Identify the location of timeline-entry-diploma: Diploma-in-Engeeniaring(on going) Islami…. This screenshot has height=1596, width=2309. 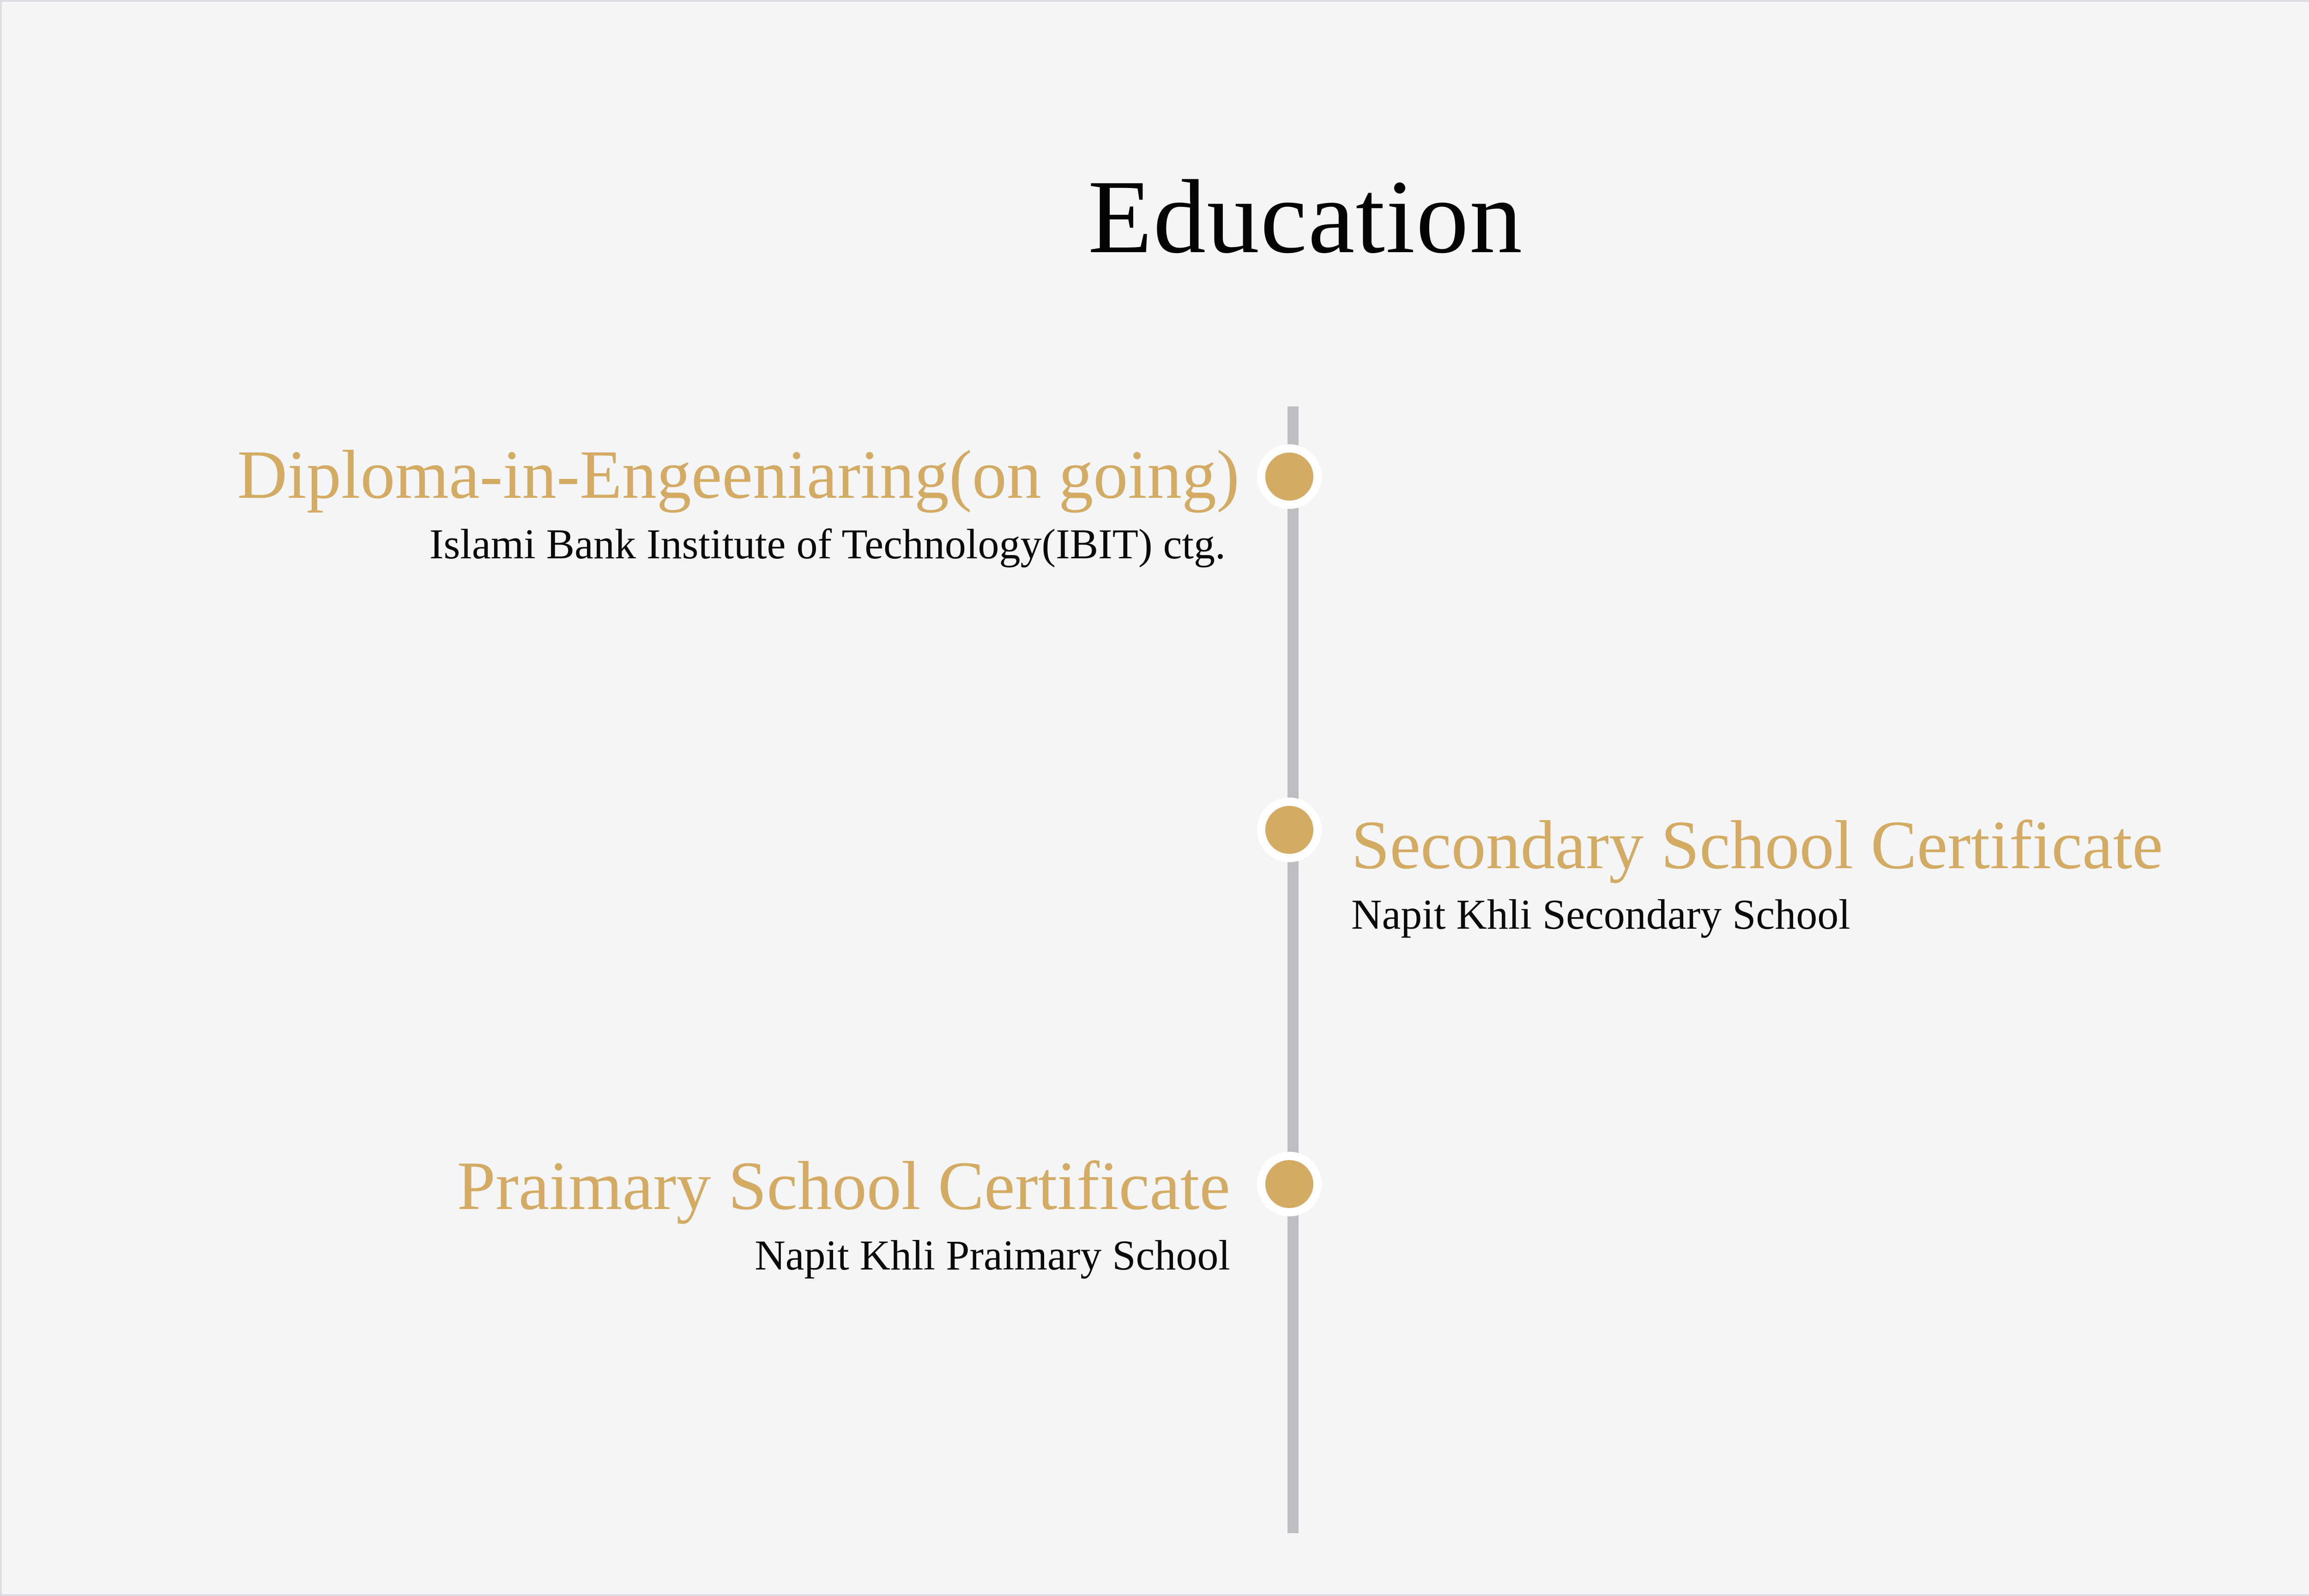
(738, 502).